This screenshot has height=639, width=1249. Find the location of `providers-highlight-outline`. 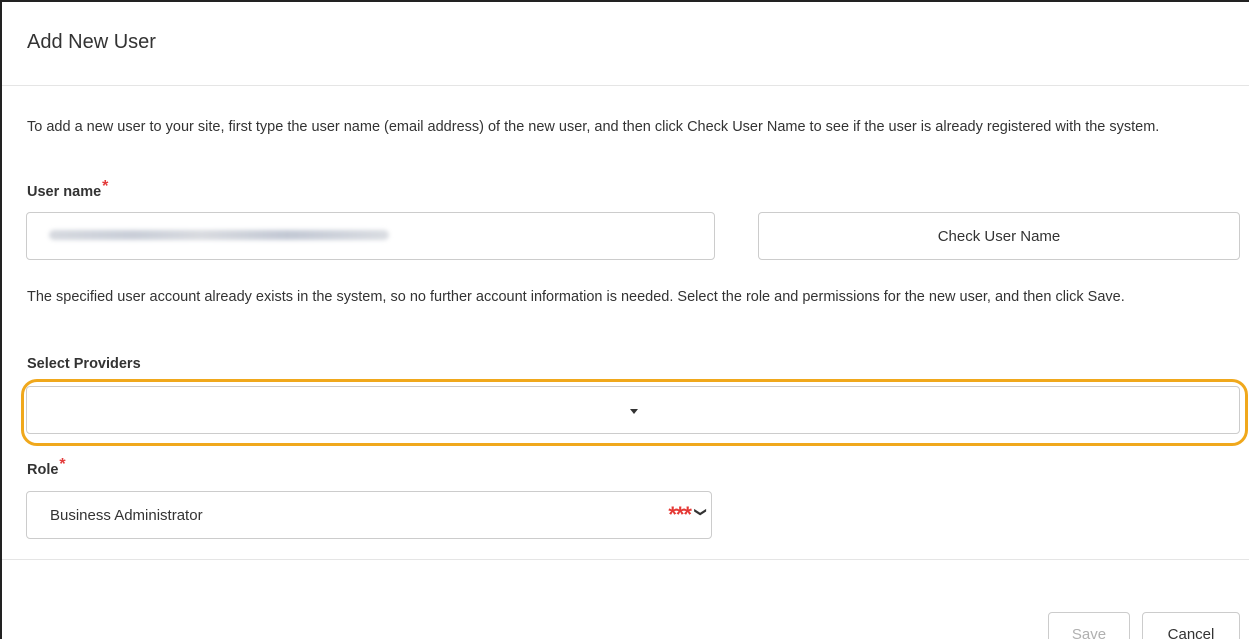

providers-highlight-outline is located at coordinates (634, 412).